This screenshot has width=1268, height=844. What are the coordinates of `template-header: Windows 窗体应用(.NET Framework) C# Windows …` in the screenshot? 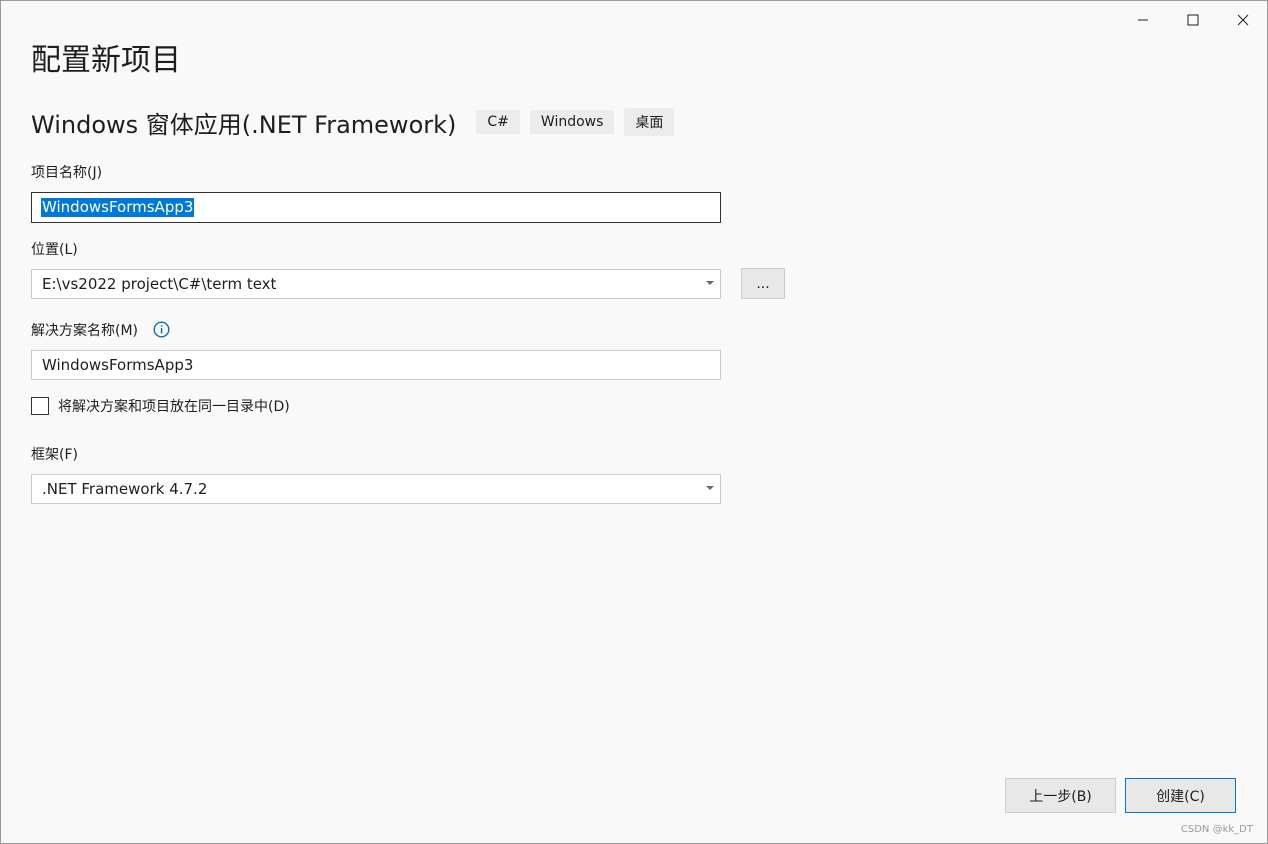 It's located at (357, 122).